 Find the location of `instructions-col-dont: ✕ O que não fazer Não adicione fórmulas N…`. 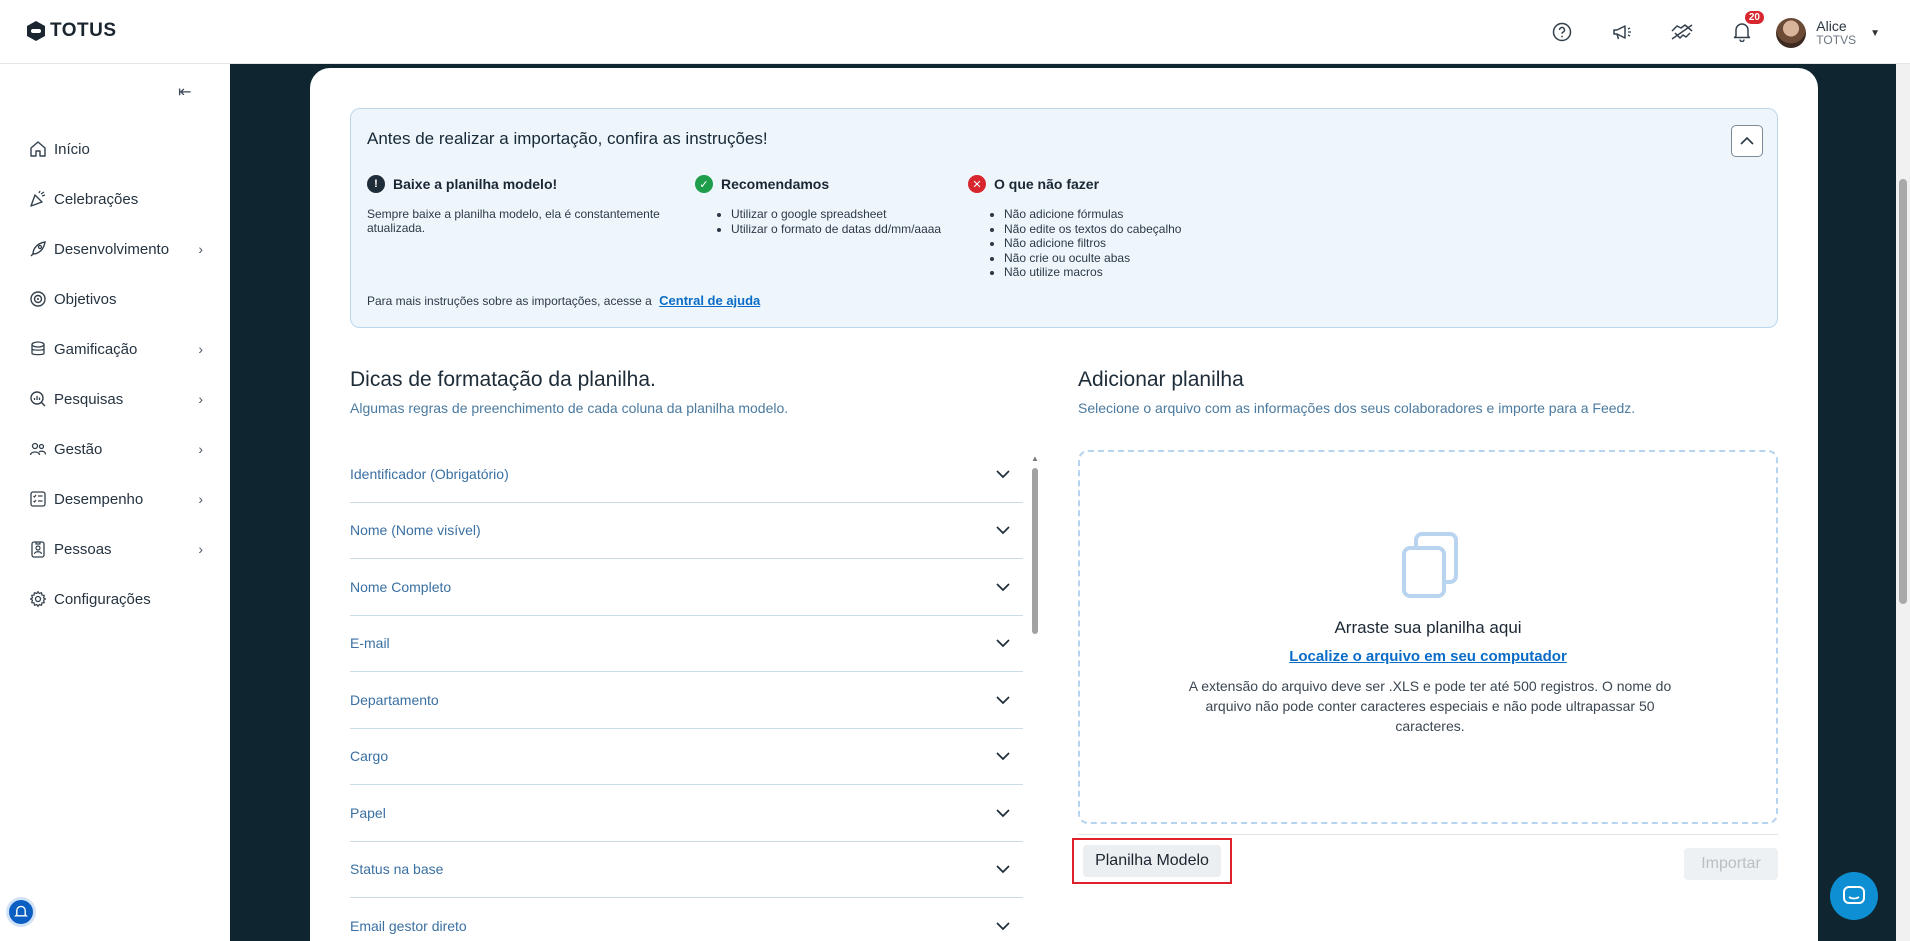

instructions-col-dont: ✕ O que não fazer Não adicione fórmulas N… is located at coordinates (1074, 227).